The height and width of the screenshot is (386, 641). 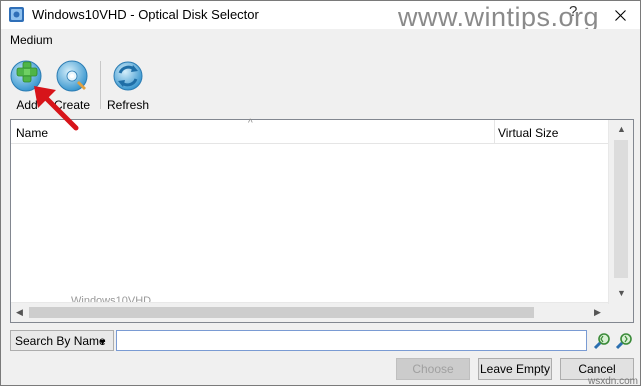 What do you see at coordinates (320, 40) in the screenshot?
I see `menu-bar: Medium` at bounding box center [320, 40].